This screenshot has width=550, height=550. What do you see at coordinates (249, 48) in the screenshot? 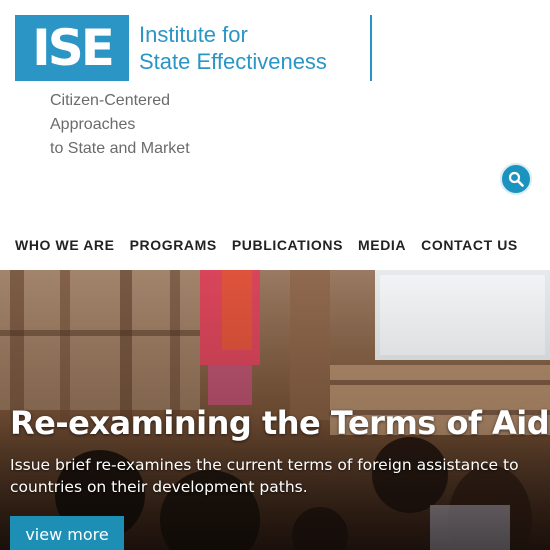
I see `logo-wordmark: Institute for State Effectiveness` at bounding box center [249, 48].